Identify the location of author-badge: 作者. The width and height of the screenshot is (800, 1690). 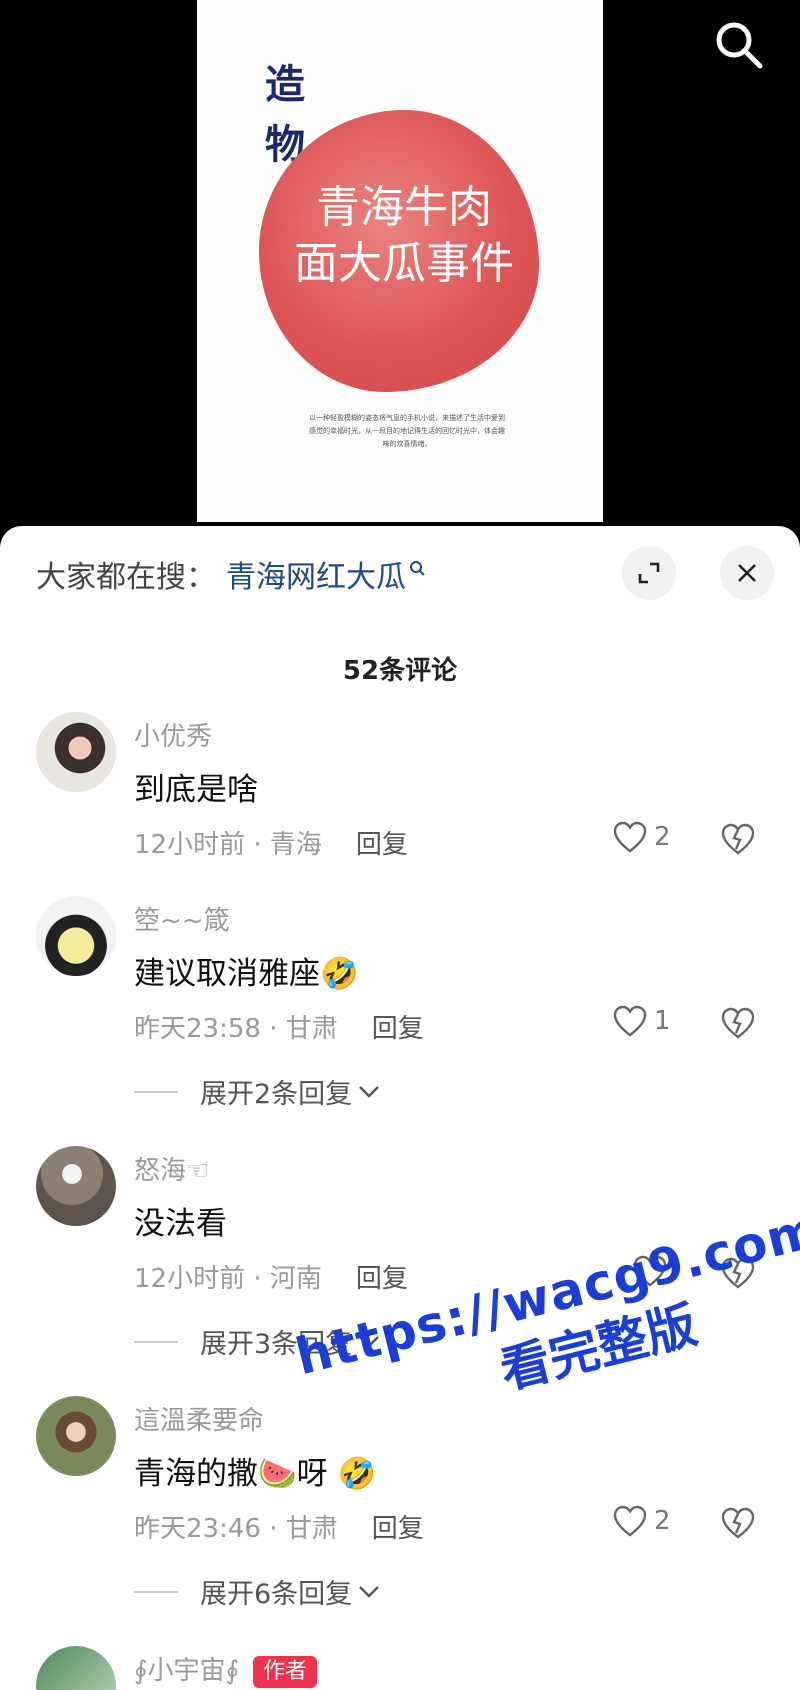
(285, 1671).